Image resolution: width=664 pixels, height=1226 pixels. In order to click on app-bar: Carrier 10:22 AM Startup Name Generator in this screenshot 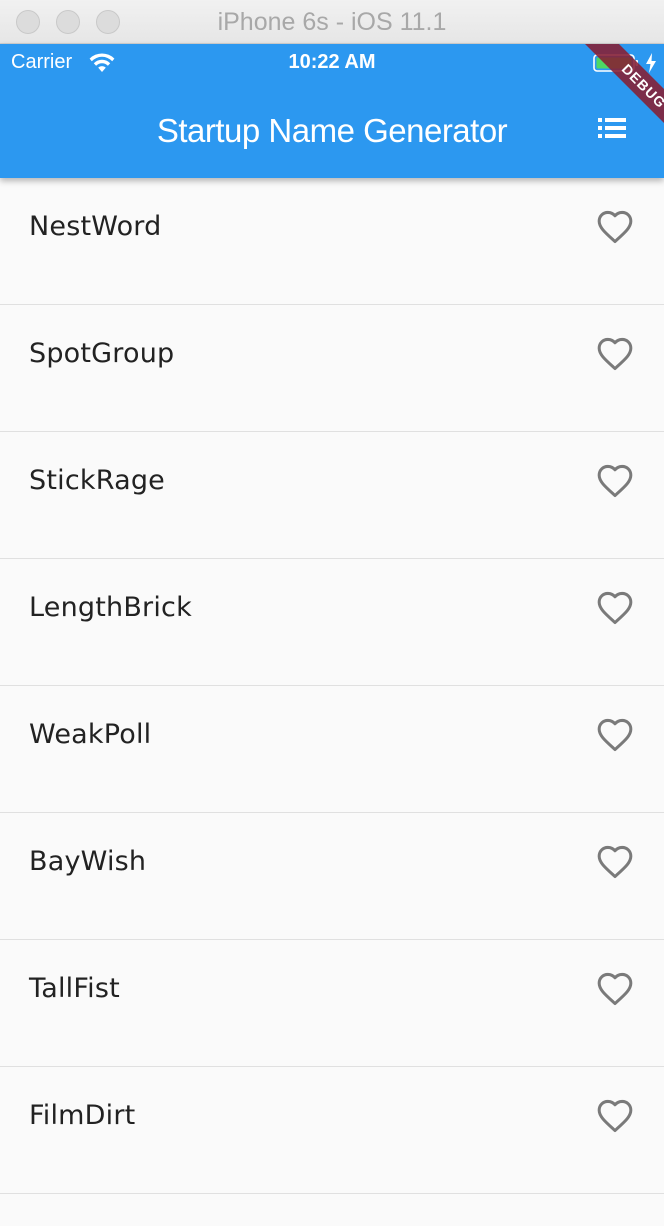, I will do `click(332, 111)`.